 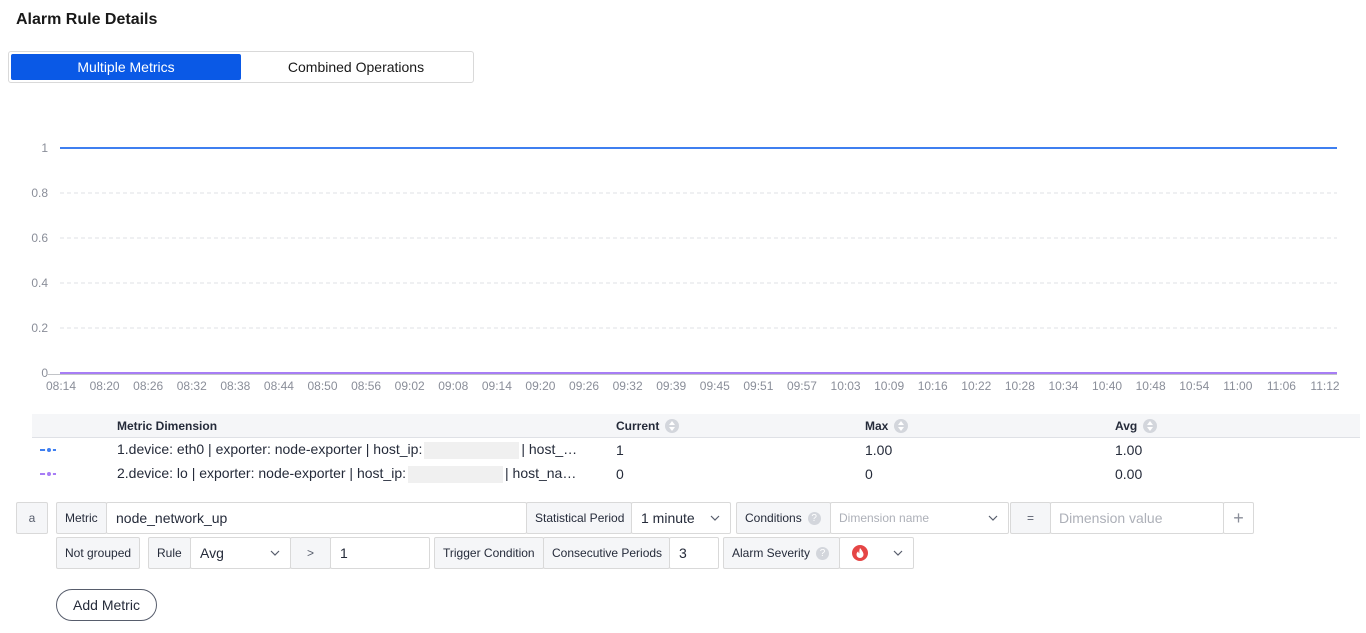 What do you see at coordinates (167, 425) in the screenshot?
I see `header-metric-dimension: Metric Dimension` at bounding box center [167, 425].